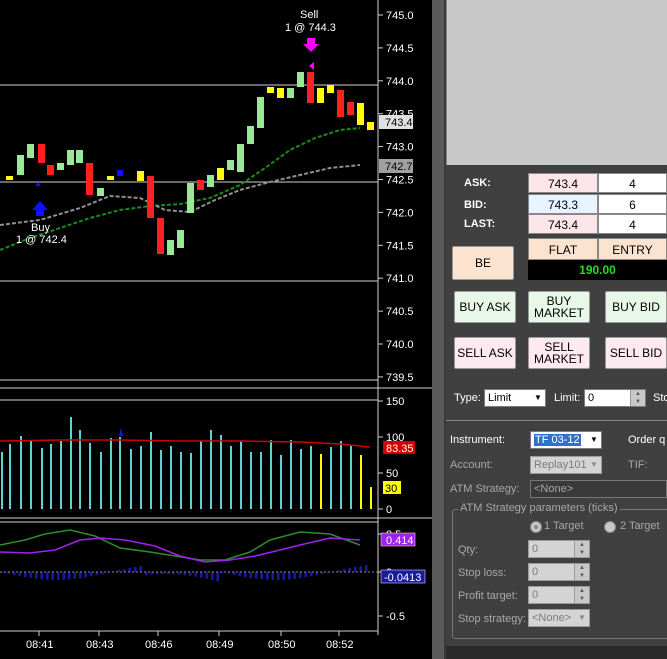  What do you see at coordinates (557, 440) in the screenshot?
I see `instrument-value: TF 03-12` at bounding box center [557, 440].